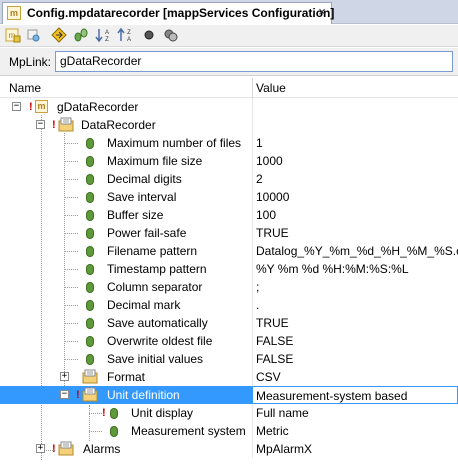 The height and width of the screenshot is (472, 458). What do you see at coordinates (98, 107) in the screenshot?
I see `tree-item-label: gDataRecorder` at bounding box center [98, 107].